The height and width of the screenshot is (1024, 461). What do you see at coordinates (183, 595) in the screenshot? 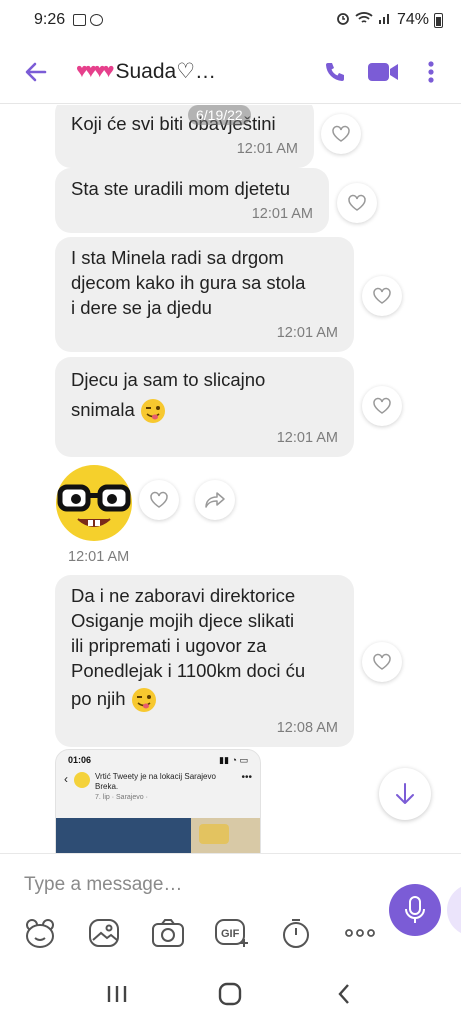
I see `message-line: Da i ne zaboravi direktorice` at bounding box center [183, 595].